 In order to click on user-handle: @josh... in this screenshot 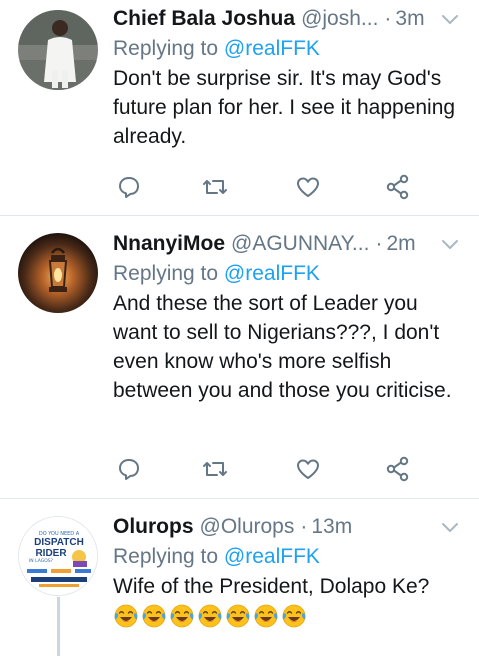, I will do `click(339, 19)`.